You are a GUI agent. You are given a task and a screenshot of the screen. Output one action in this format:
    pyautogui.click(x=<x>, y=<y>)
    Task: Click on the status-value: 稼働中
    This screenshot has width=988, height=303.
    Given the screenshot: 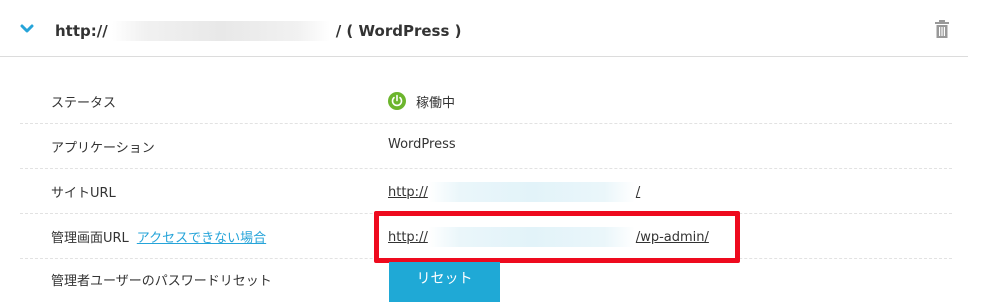 What is the action you would take?
    pyautogui.click(x=421, y=101)
    